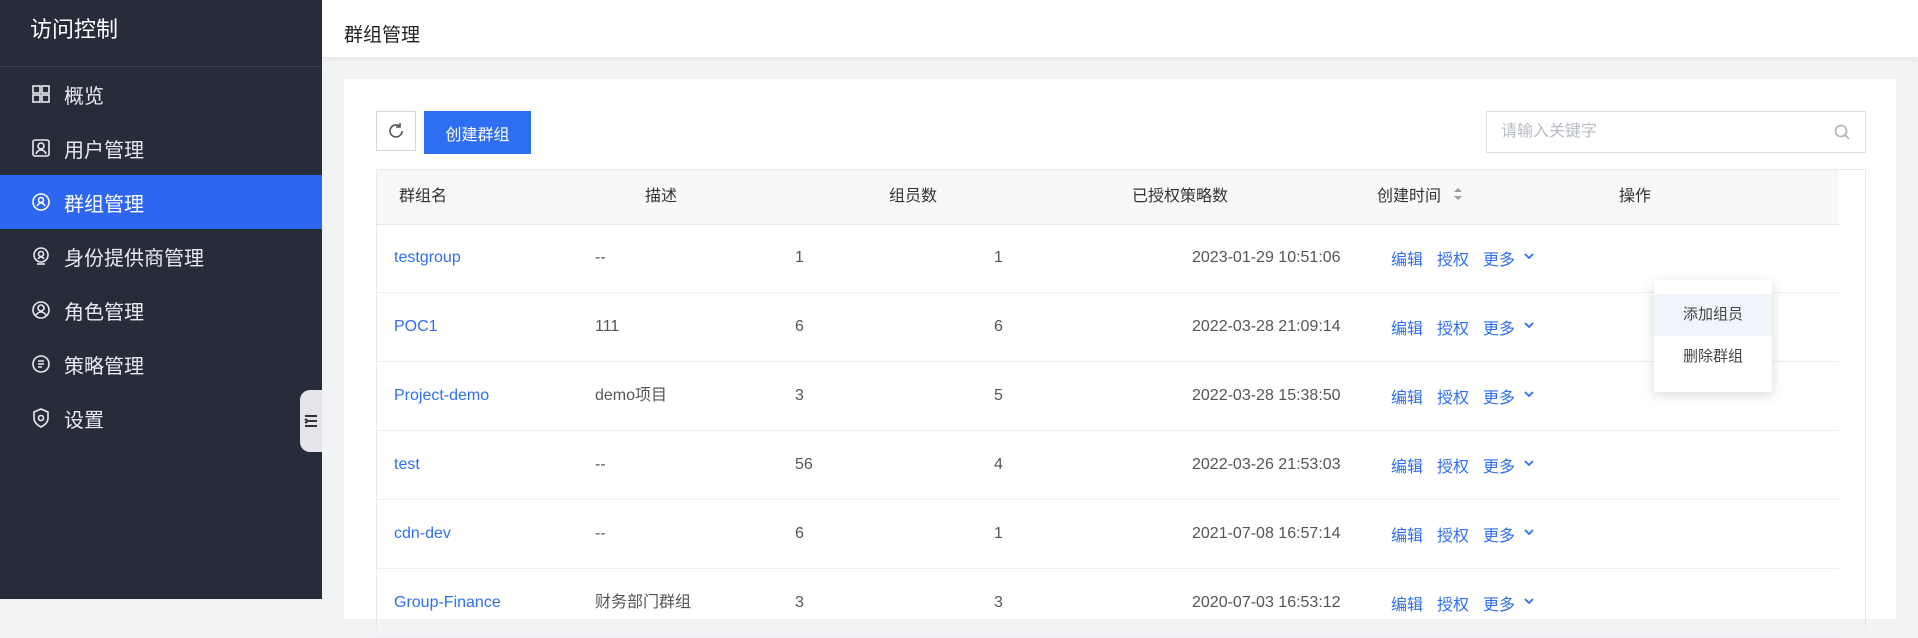 The height and width of the screenshot is (638, 1918). Describe the element at coordinates (161, 148) in the screenshot. I see `sidebar-item-users: 用户管理` at that location.